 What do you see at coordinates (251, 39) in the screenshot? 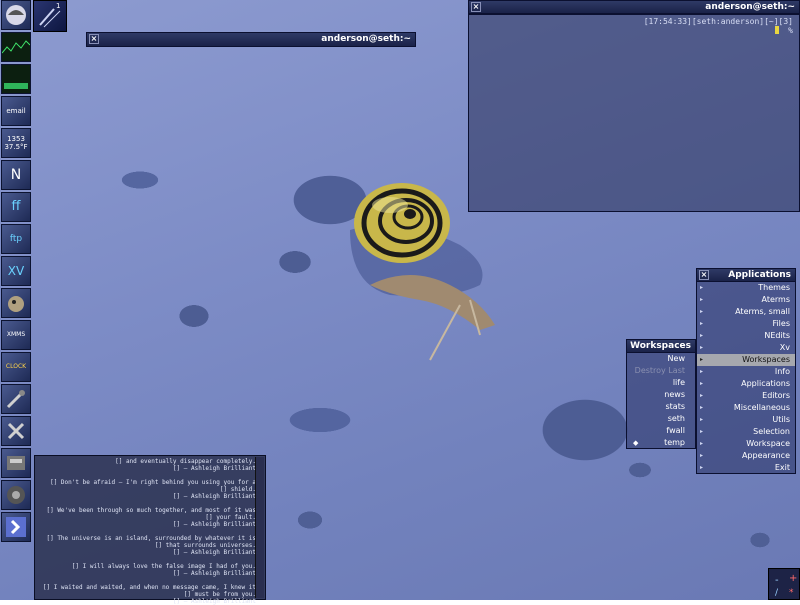
I see `shaded-terminal-window: × anderson@seth:~` at bounding box center [251, 39].